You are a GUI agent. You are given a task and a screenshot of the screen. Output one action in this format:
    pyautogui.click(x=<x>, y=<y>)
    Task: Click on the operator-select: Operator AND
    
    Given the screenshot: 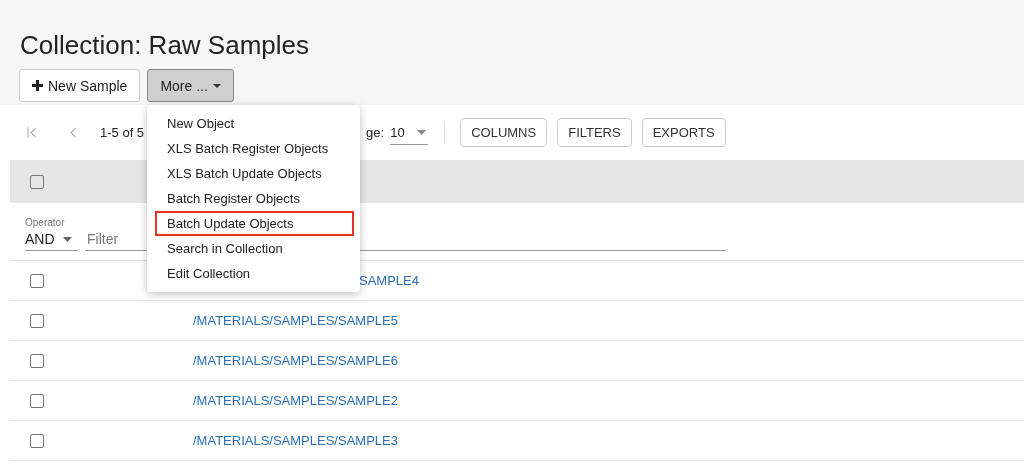 What is the action you would take?
    pyautogui.click(x=51, y=234)
    